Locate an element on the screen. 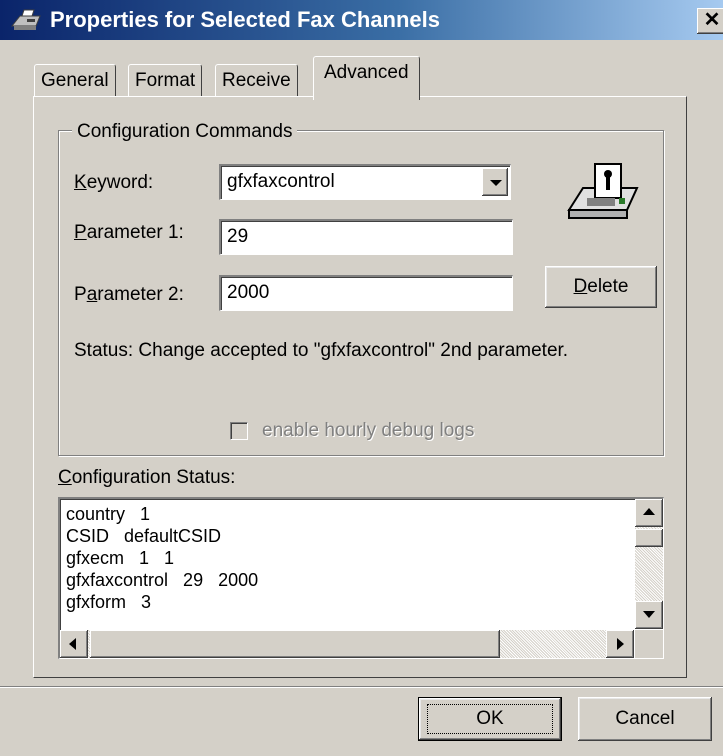 The image size is (723, 756). list-item: gfxecm 1 1 is located at coordinates (120, 558).